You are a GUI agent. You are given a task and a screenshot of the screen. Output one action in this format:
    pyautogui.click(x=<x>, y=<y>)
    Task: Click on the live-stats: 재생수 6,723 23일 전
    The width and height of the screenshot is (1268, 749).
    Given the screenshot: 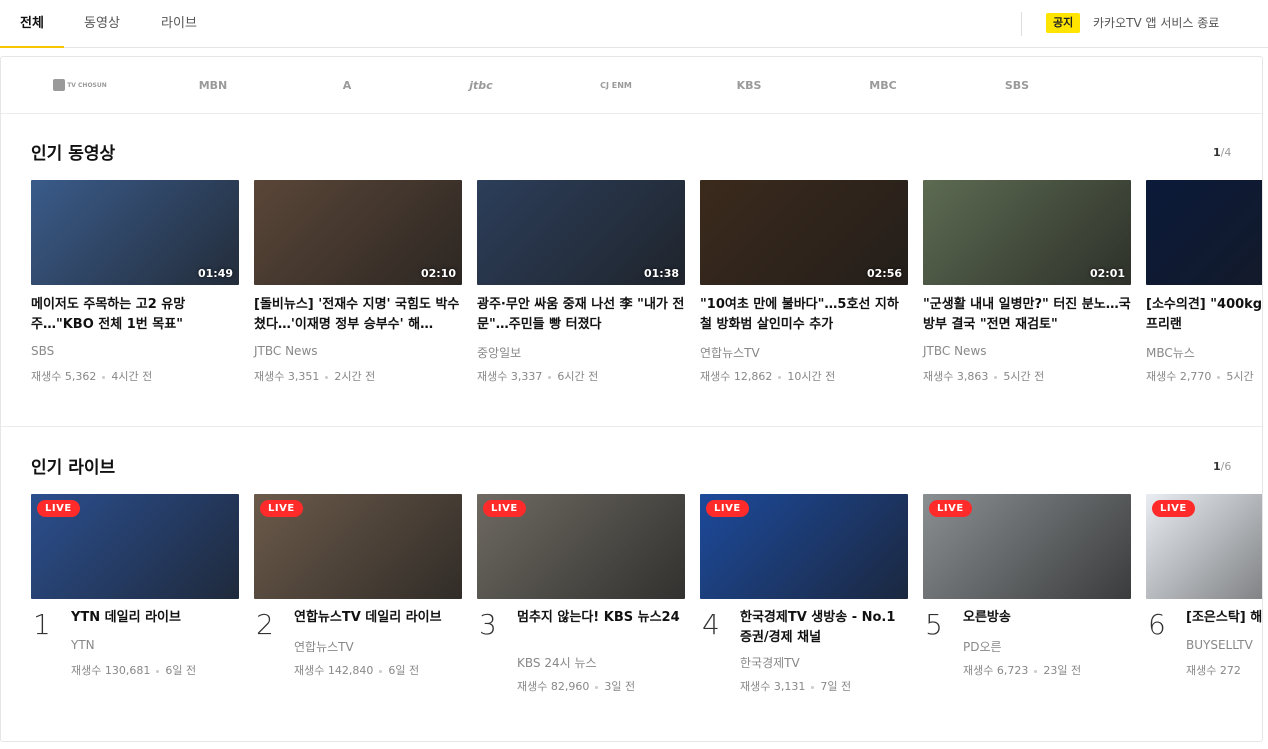 What is the action you would take?
    pyautogui.click(x=1022, y=670)
    